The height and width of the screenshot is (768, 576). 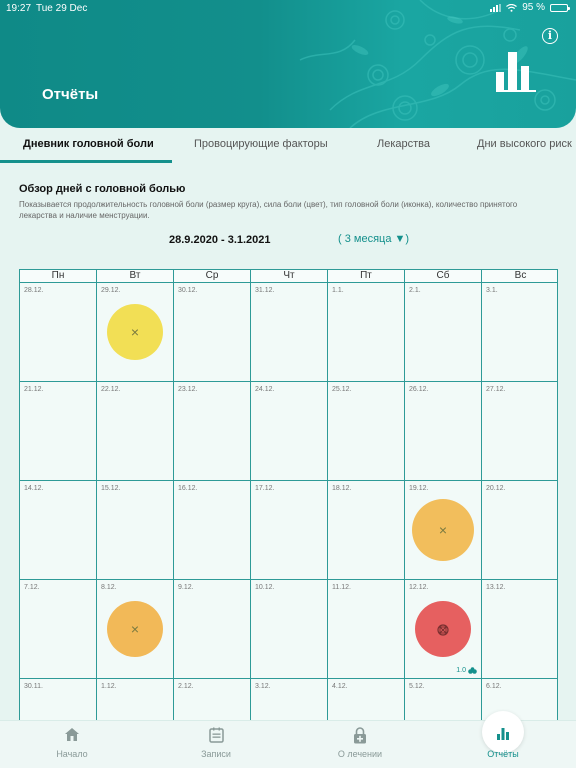 What do you see at coordinates (496, 488) in the screenshot?
I see `calendar-day-number: 20.12.` at bounding box center [496, 488].